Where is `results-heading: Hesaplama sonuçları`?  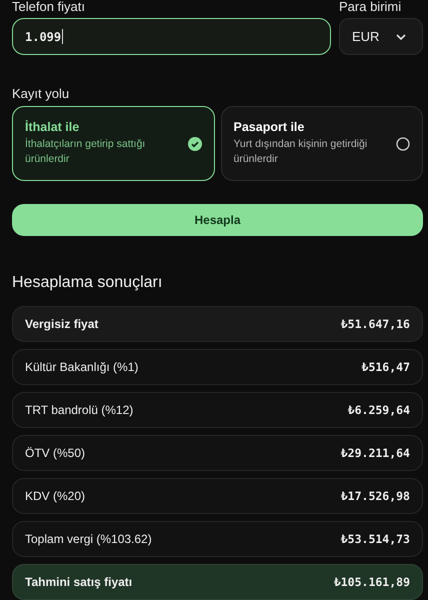 results-heading: Hesaplama sonuçları is located at coordinates (88, 283).